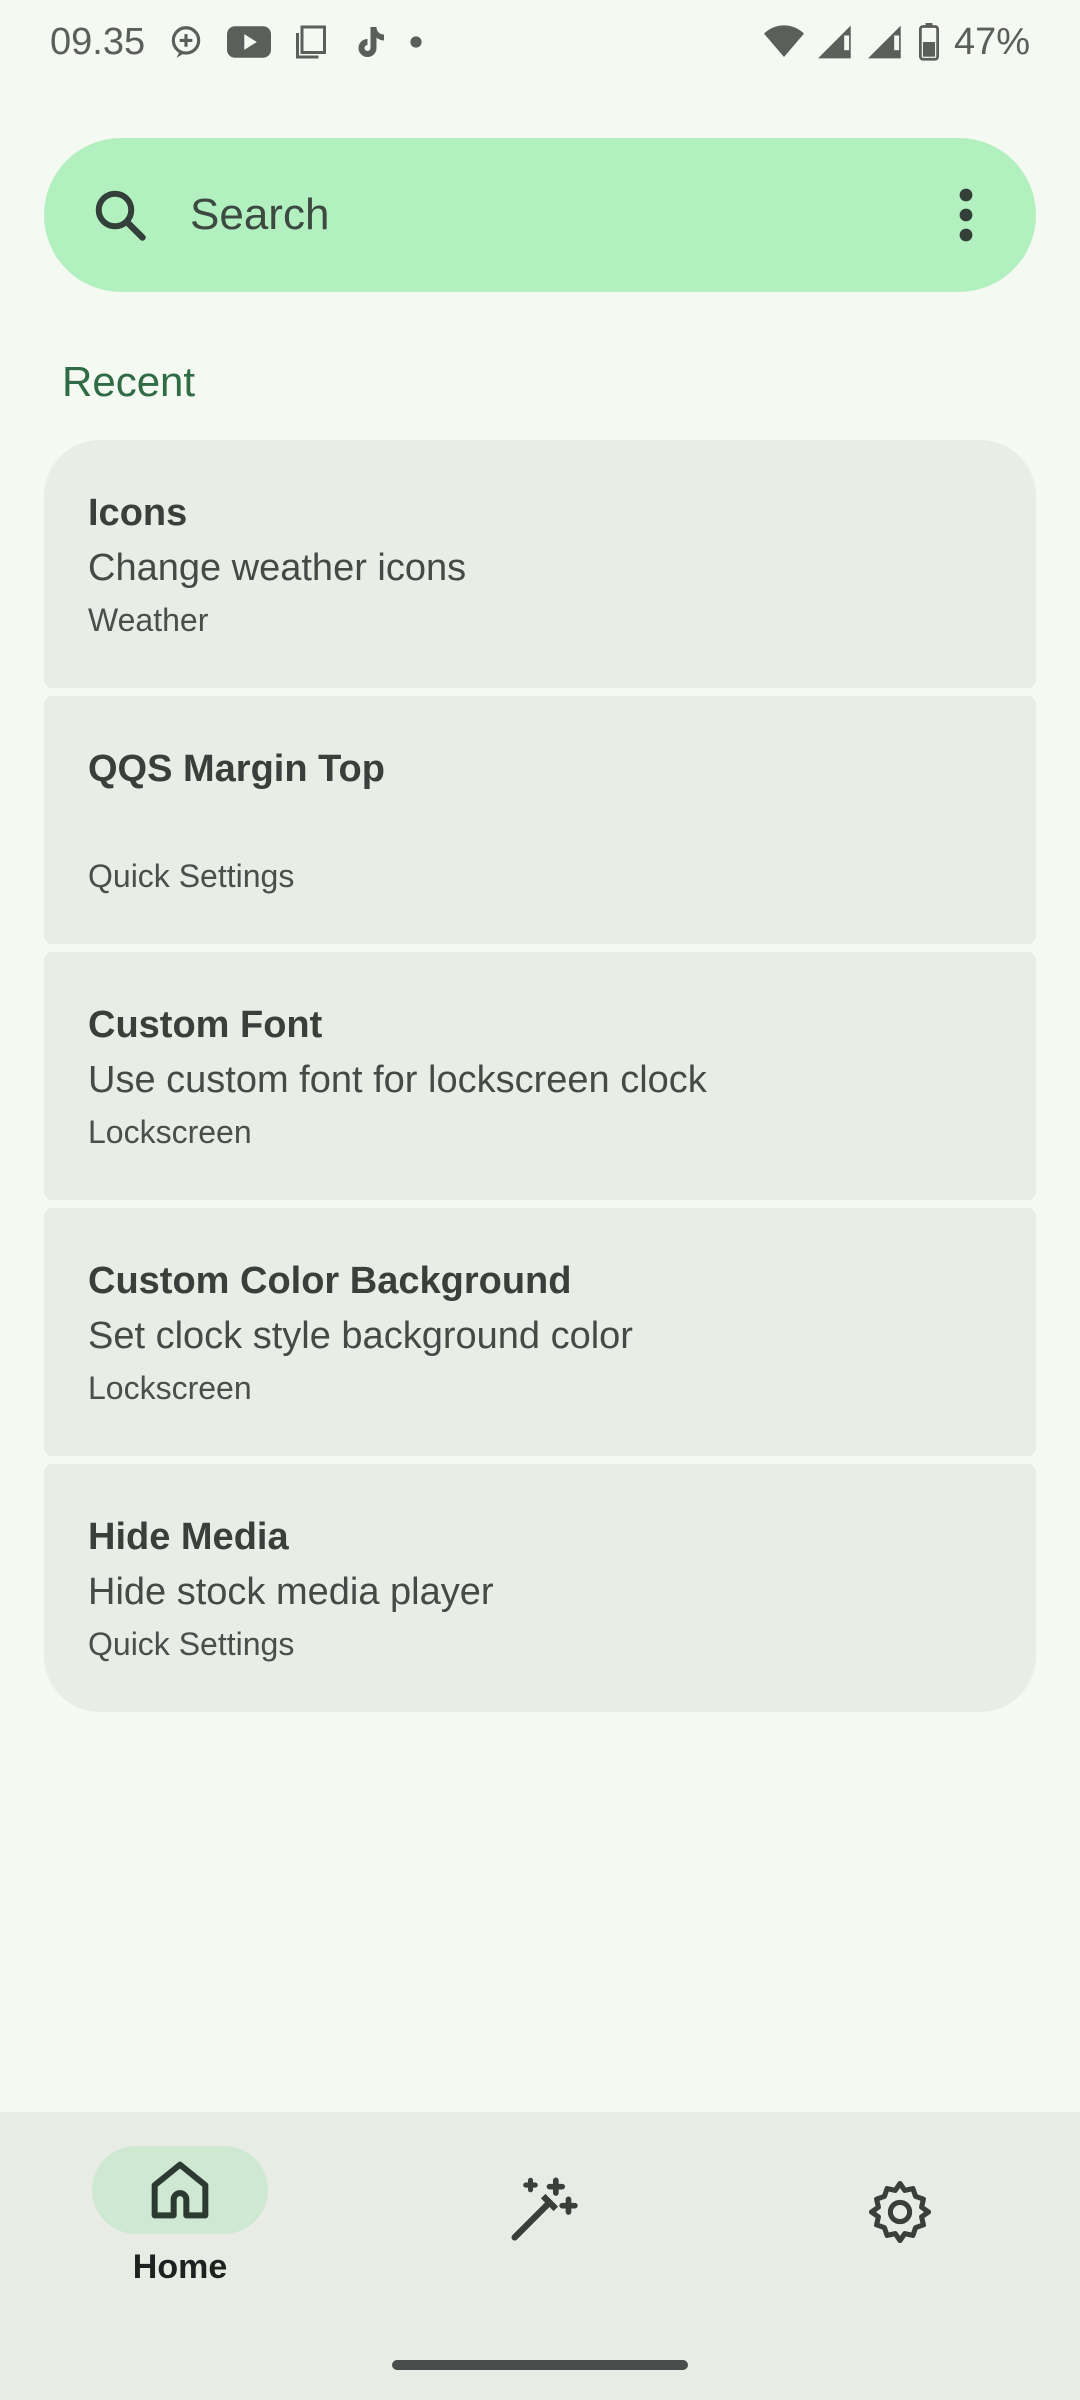 Image resolution: width=1080 pixels, height=2400 pixels. I want to click on chat-plus-icon, so click(186, 42).